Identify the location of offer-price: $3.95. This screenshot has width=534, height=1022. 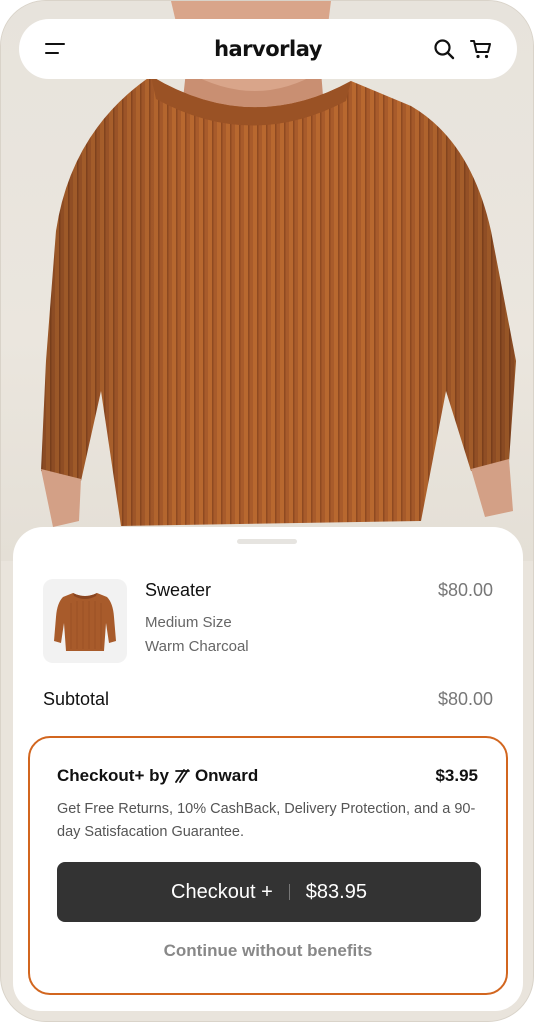
(456, 775).